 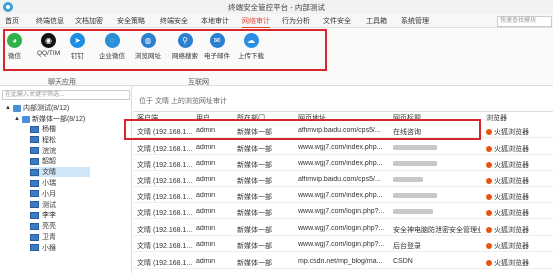 I want to click on menu-item: 本地审计, so click(x=215, y=21).